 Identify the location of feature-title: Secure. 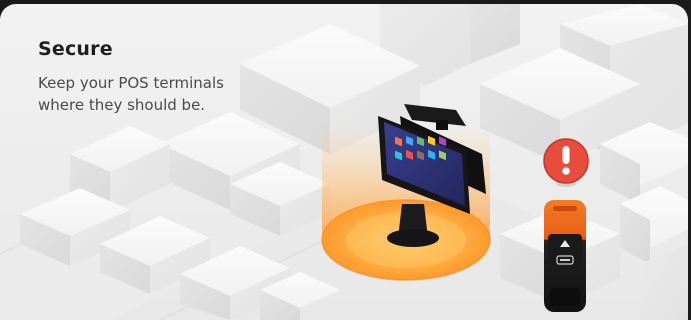
(75, 49).